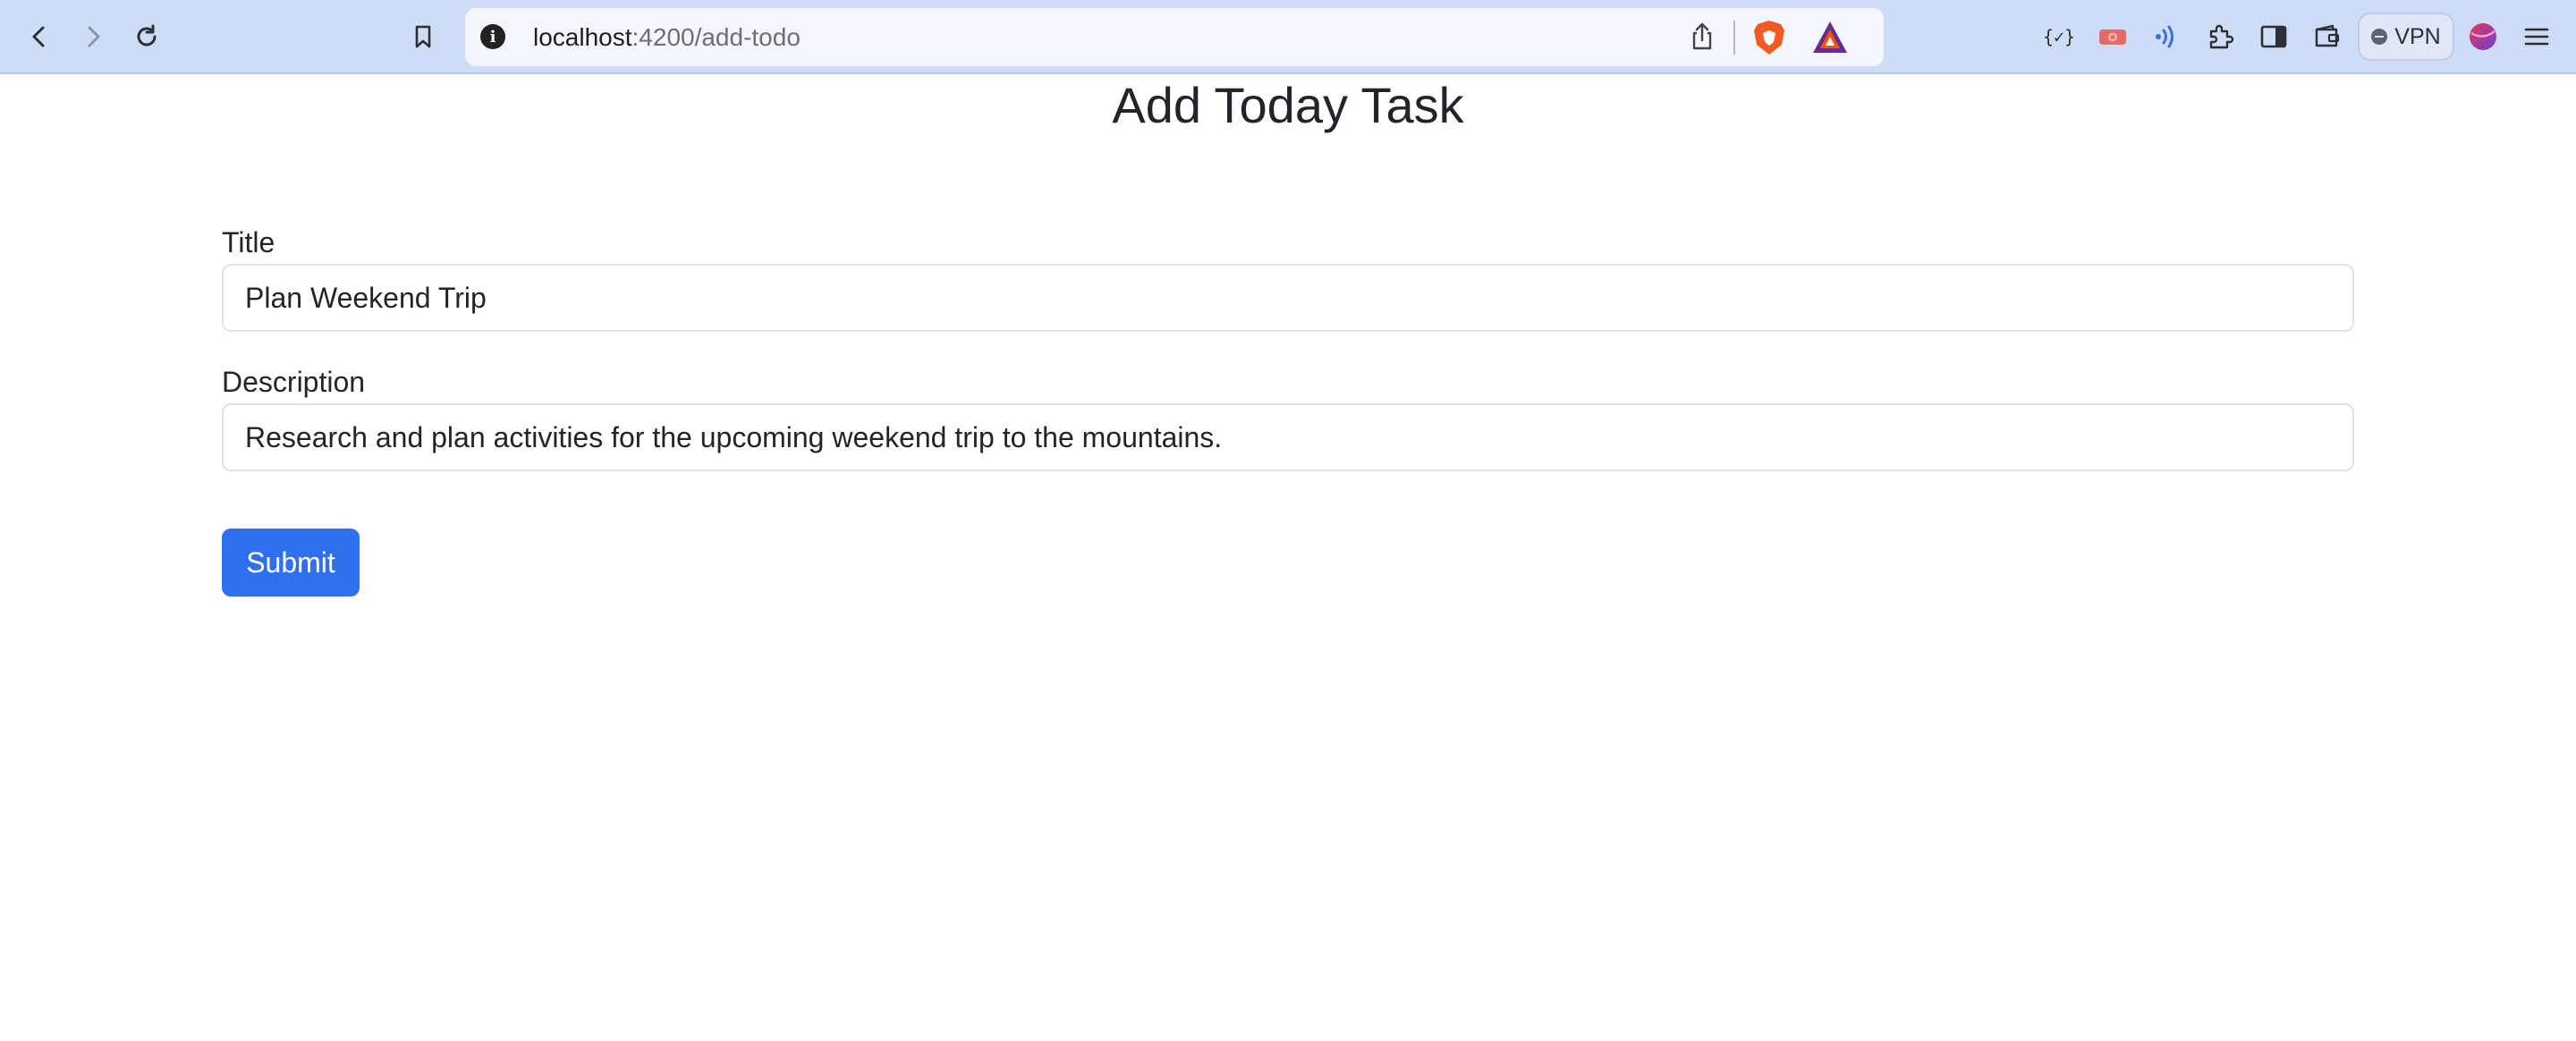 Image resolution: width=2576 pixels, height=1041 pixels. Describe the element at coordinates (2483, 37) in the screenshot. I see `profile-avatar-icon` at that location.